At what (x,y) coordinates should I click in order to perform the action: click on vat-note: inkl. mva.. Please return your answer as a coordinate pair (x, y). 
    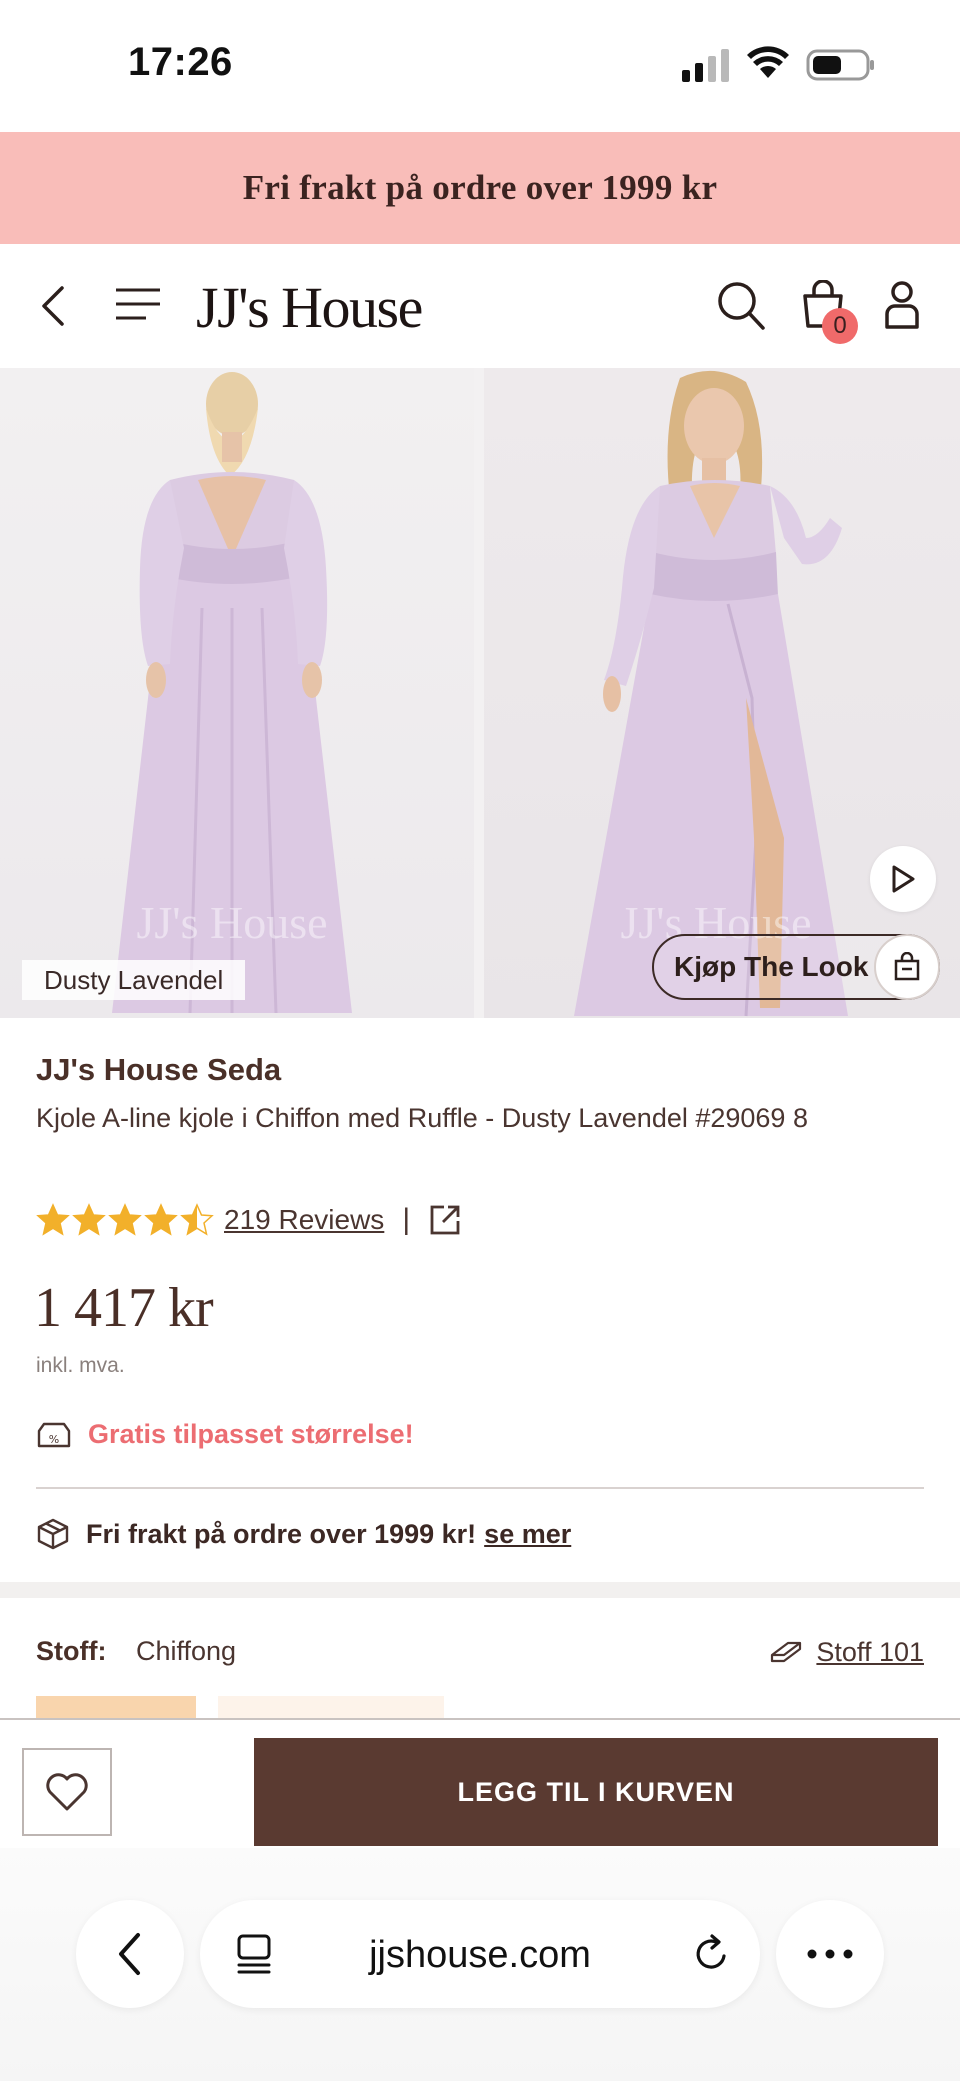
    Looking at the image, I should click on (80, 1365).